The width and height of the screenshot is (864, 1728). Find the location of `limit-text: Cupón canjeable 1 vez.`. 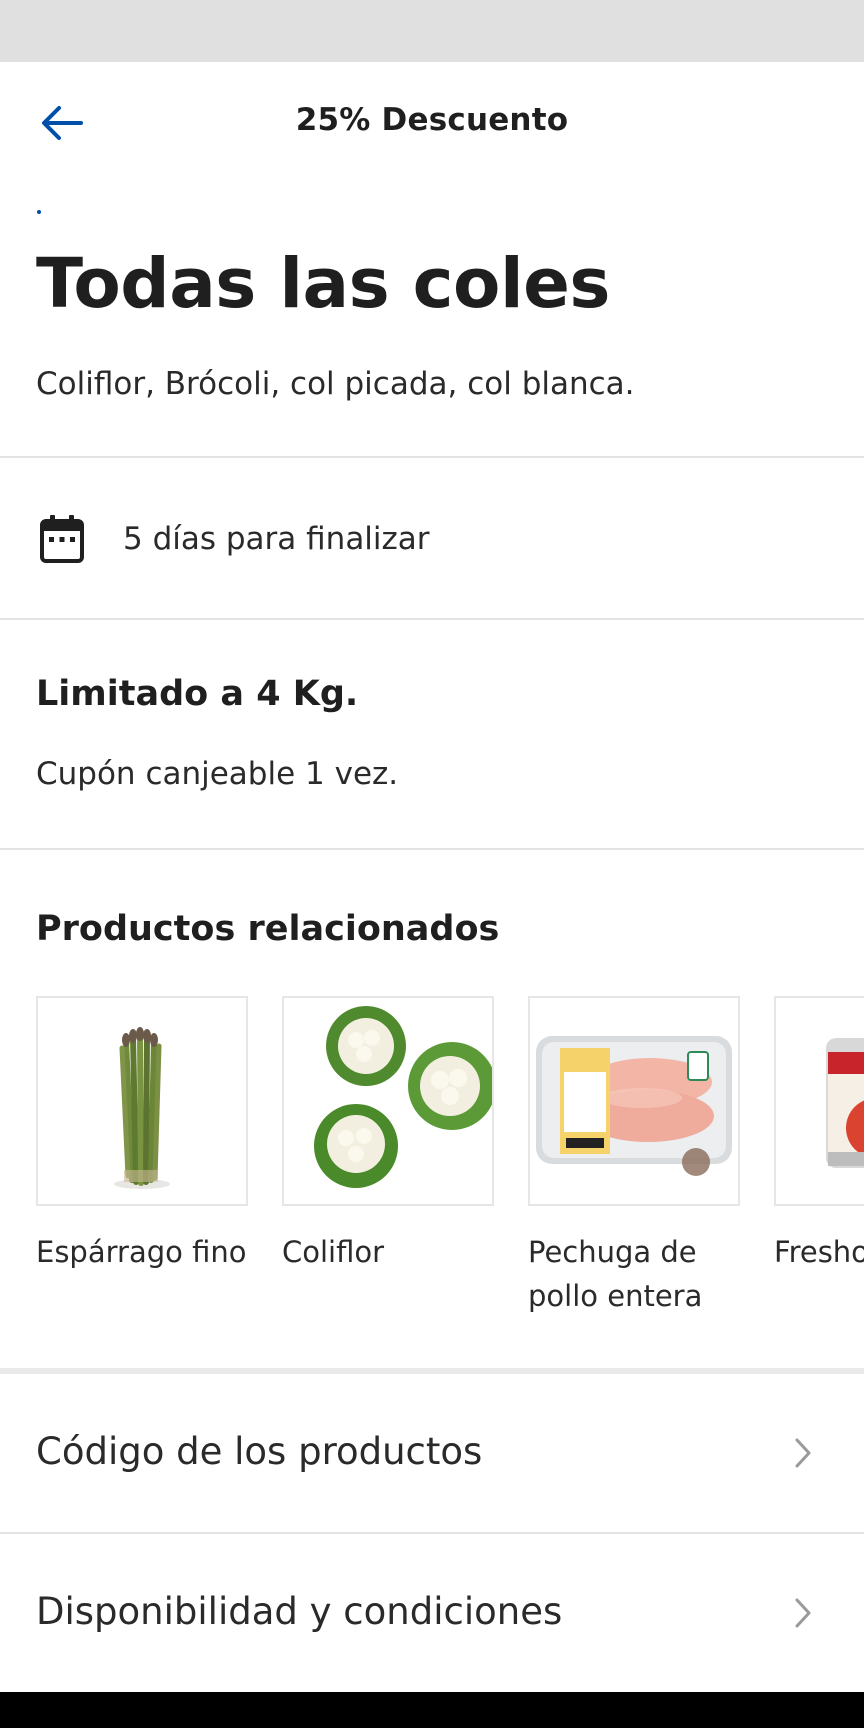

limit-text: Cupón canjeable 1 vez. is located at coordinates (217, 774).